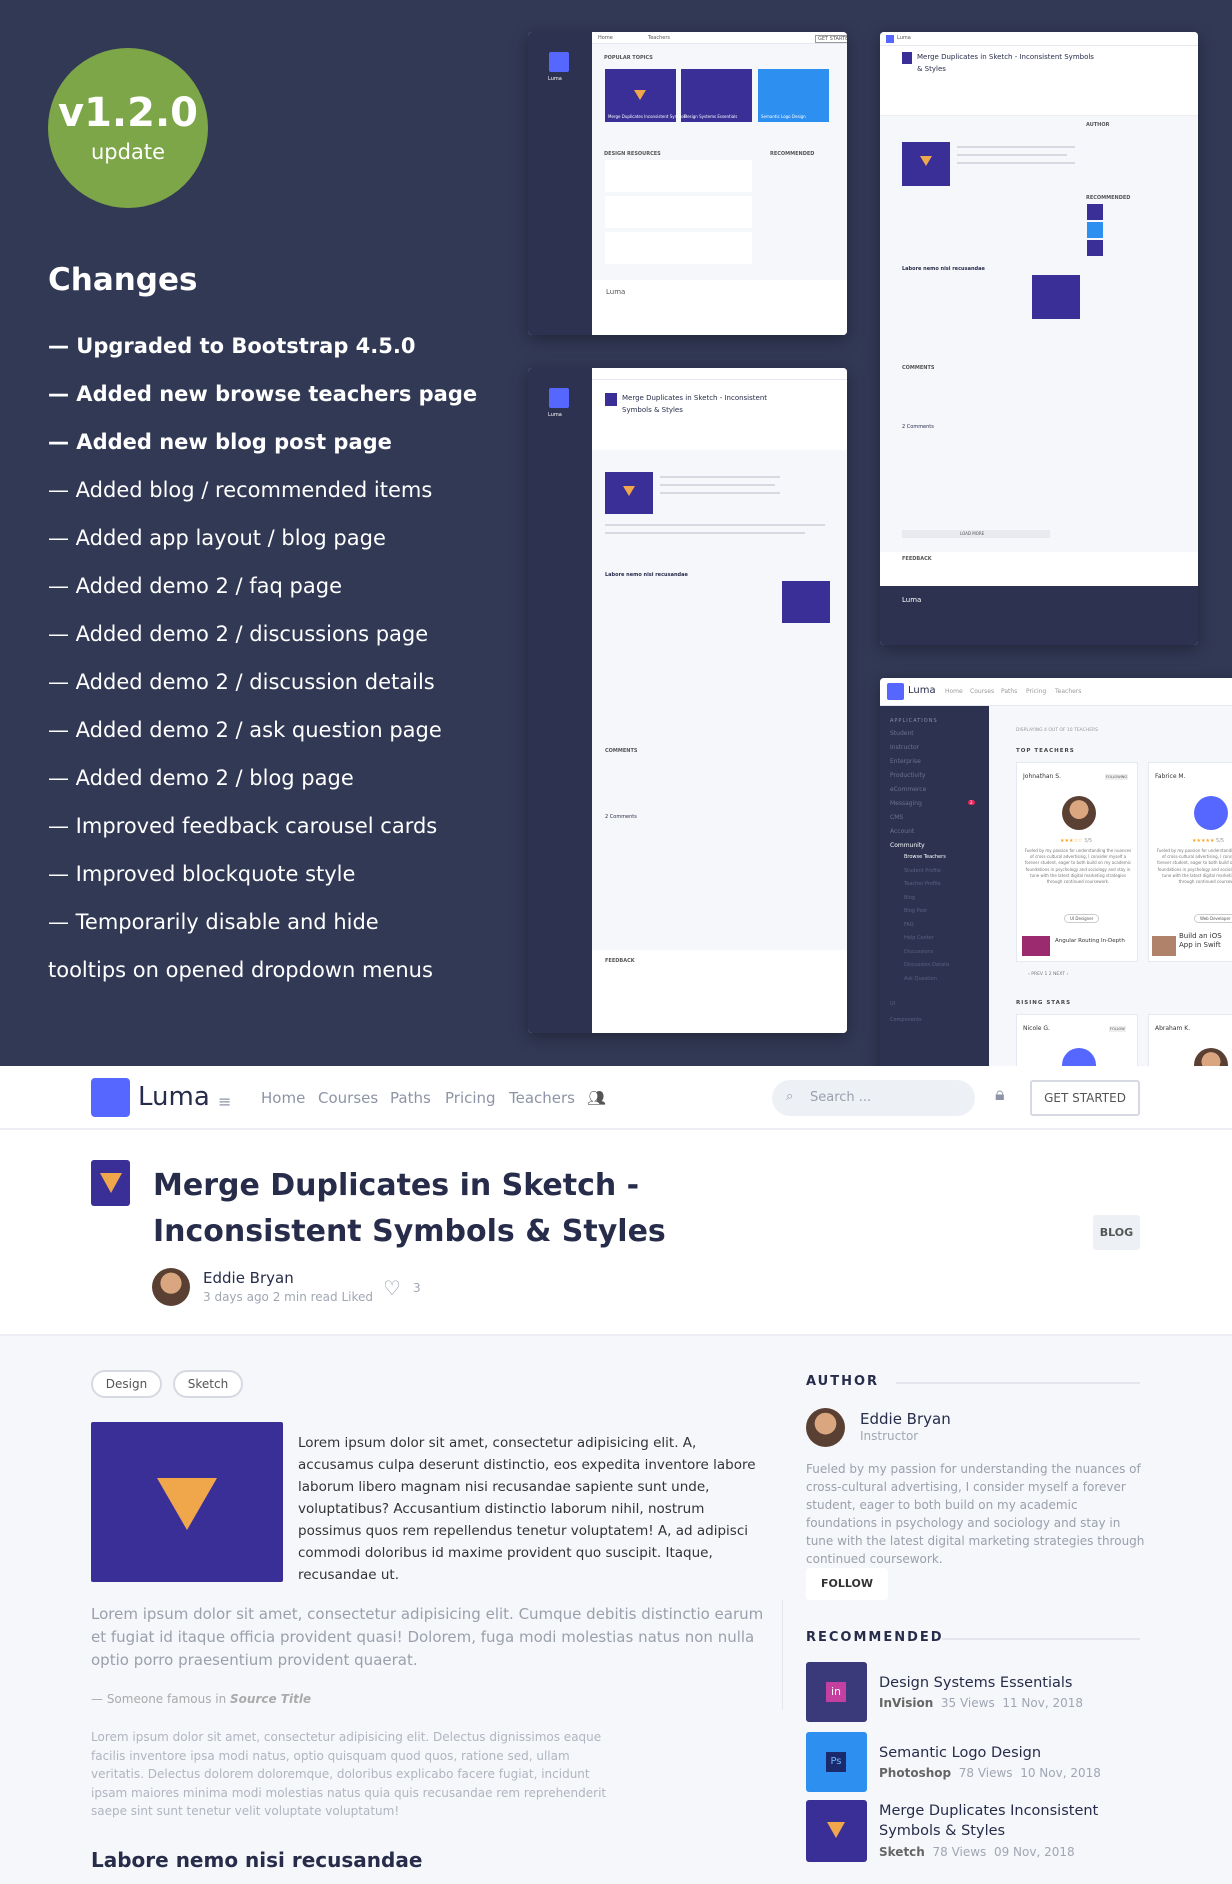  I want to click on nav-pricing: Pricing, so click(470, 1098).